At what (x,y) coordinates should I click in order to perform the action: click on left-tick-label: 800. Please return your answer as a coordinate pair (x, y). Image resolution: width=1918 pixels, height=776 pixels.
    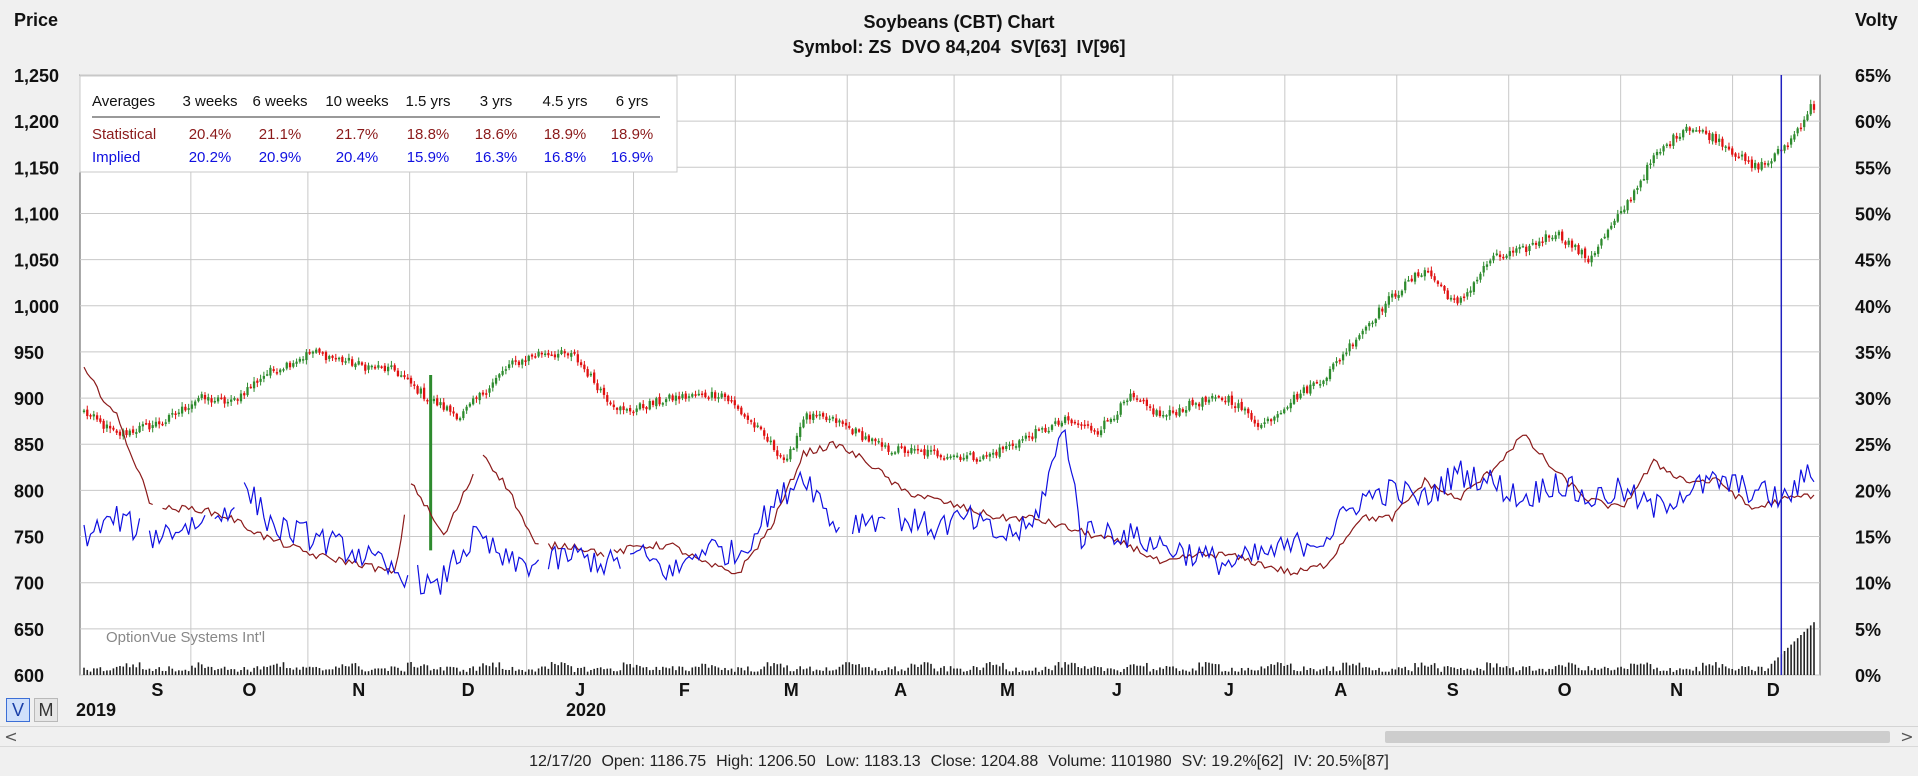
    Looking at the image, I should click on (29, 491).